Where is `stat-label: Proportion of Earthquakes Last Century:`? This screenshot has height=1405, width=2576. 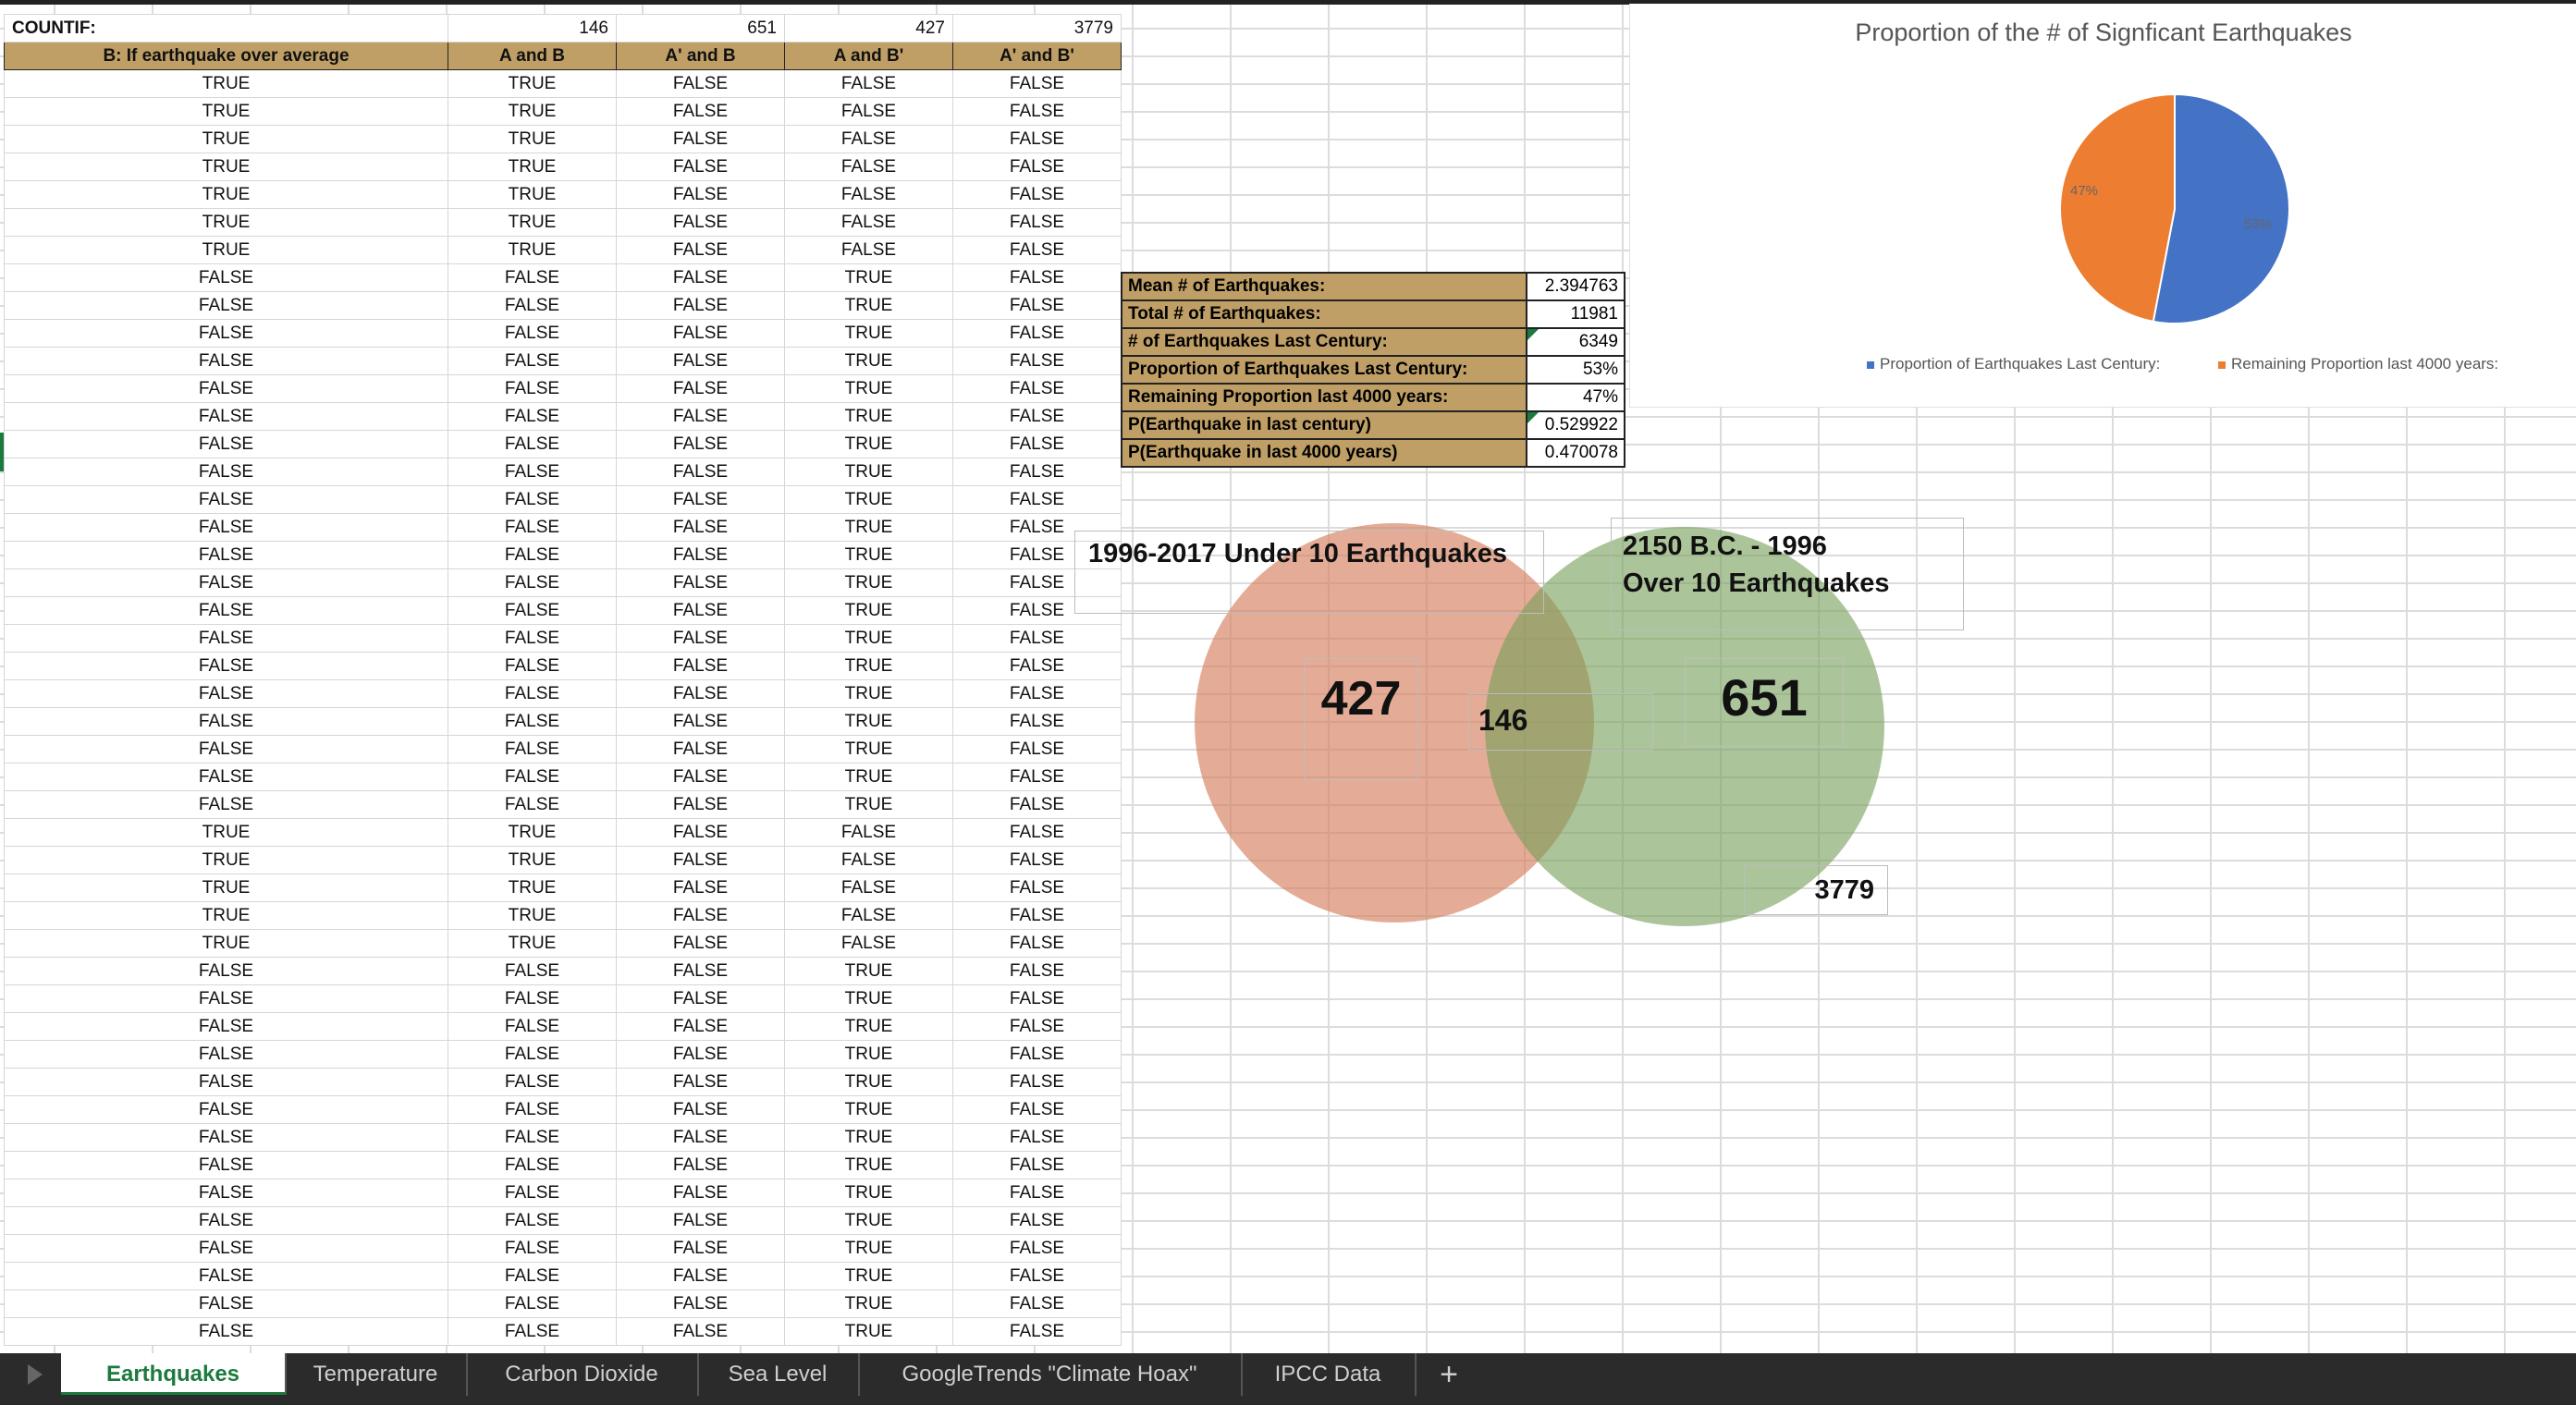
stat-label: Proportion of Earthquakes Last Century: is located at coordinates (1324, 370).